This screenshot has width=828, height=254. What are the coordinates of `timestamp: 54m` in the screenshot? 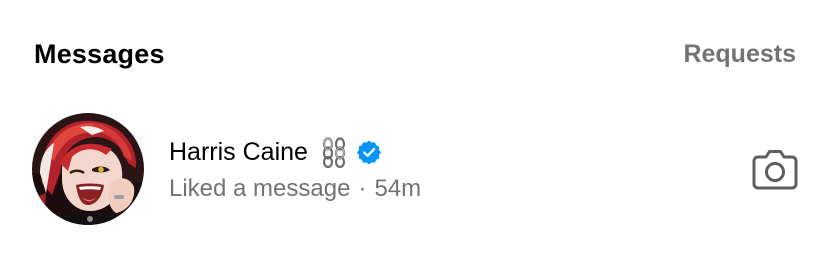 It's located at (398, 188).